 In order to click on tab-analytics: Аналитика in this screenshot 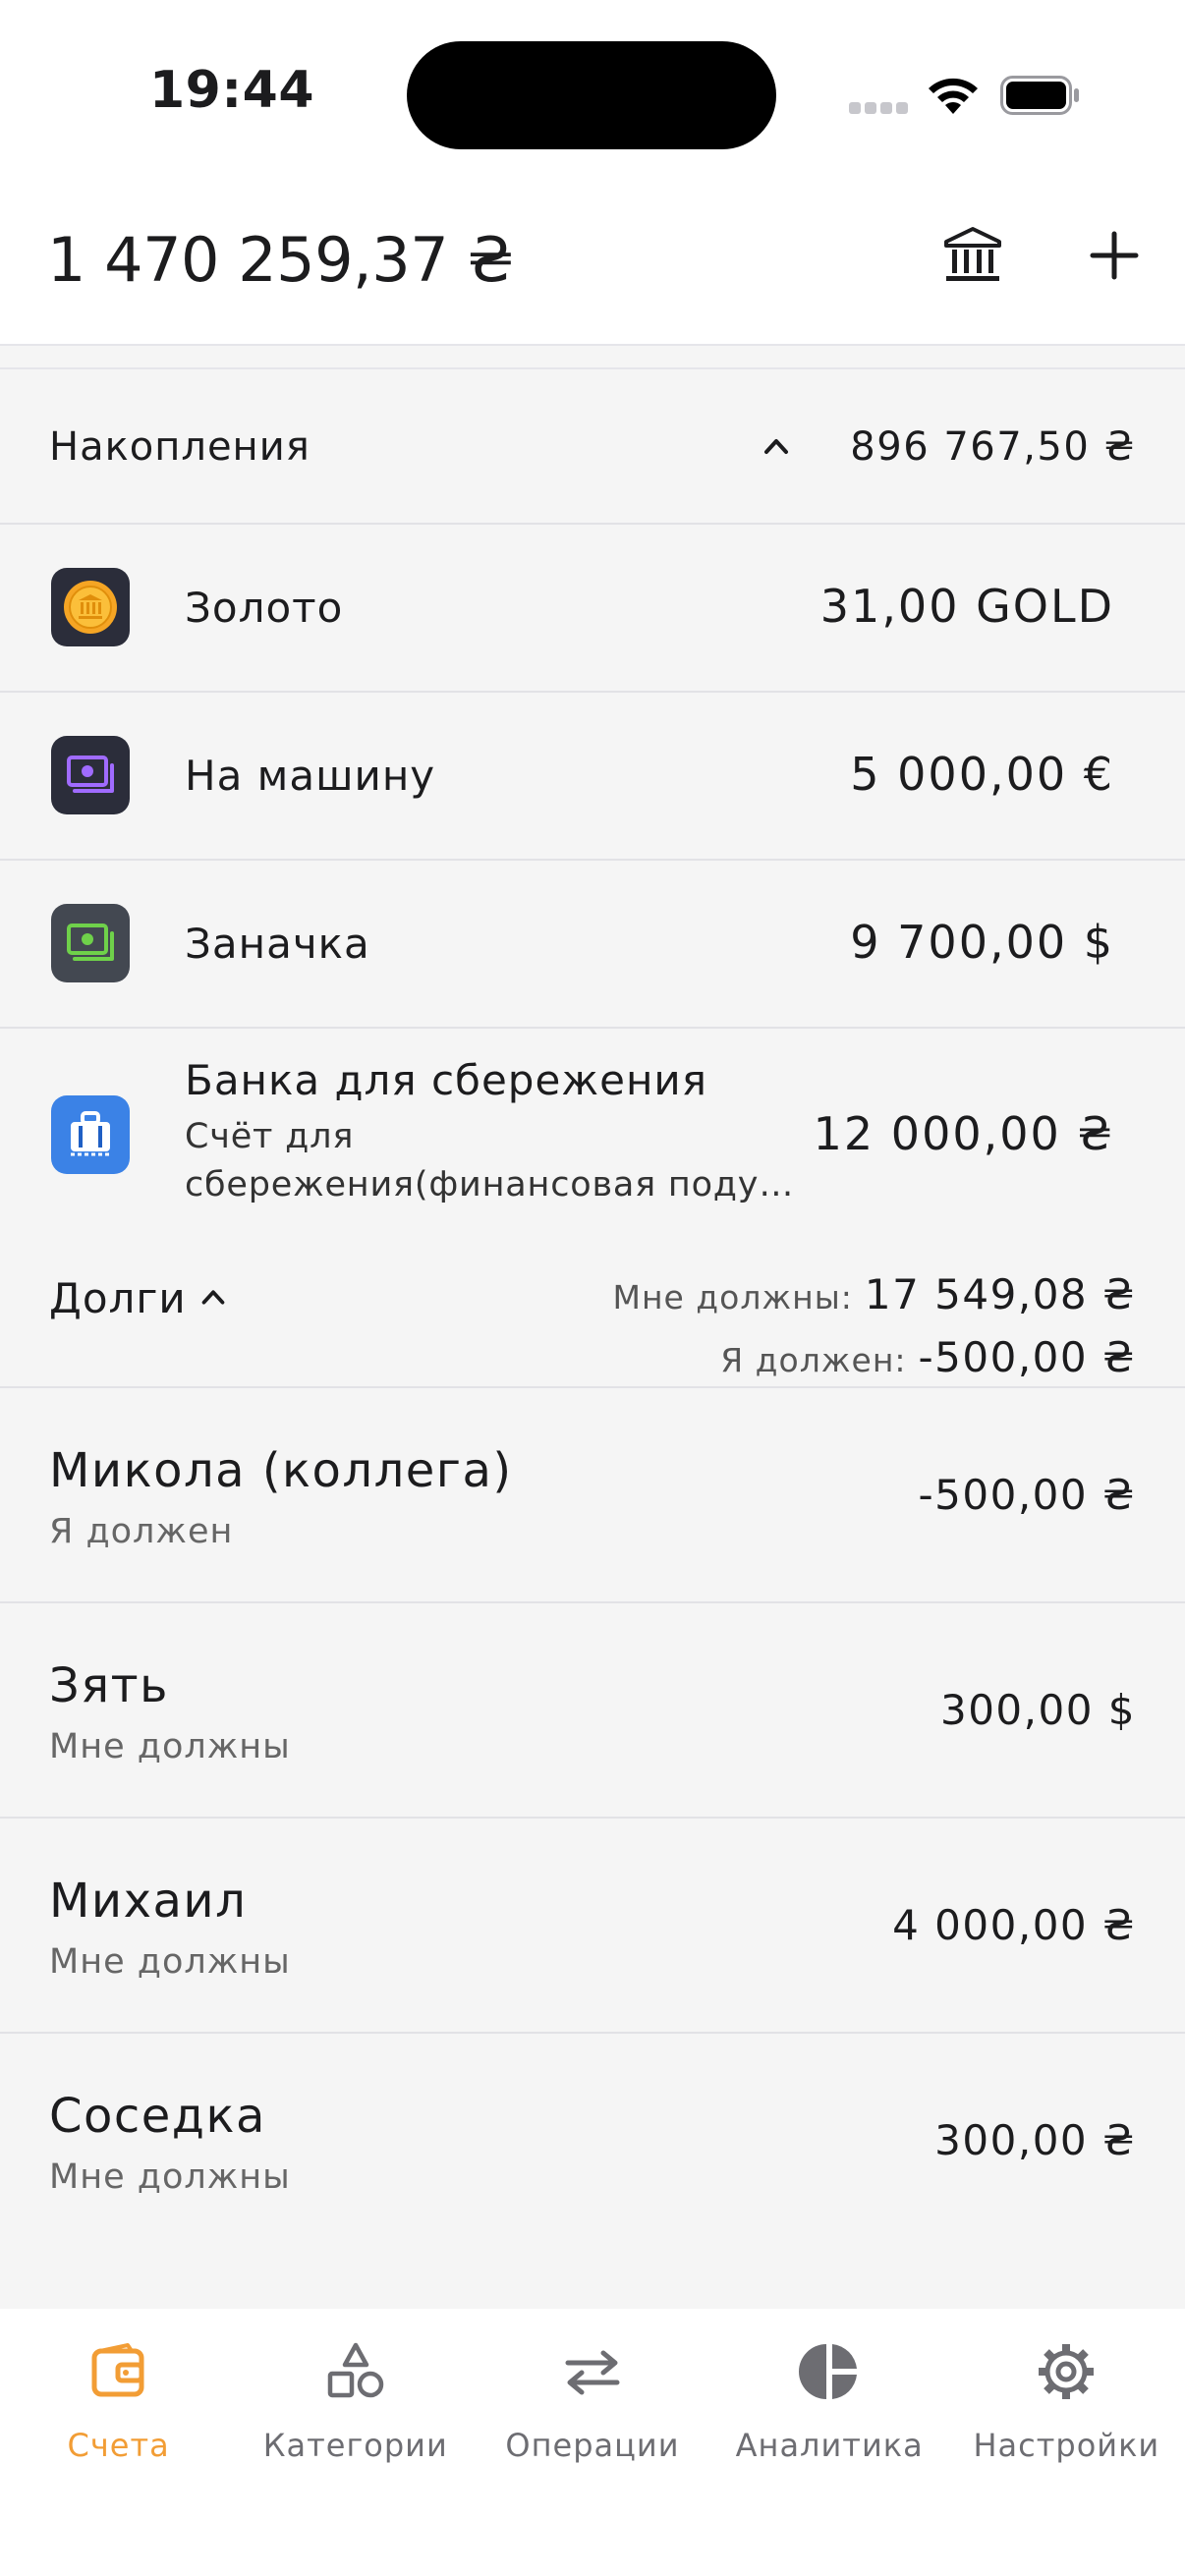, I will do `click(830, 2442)`.